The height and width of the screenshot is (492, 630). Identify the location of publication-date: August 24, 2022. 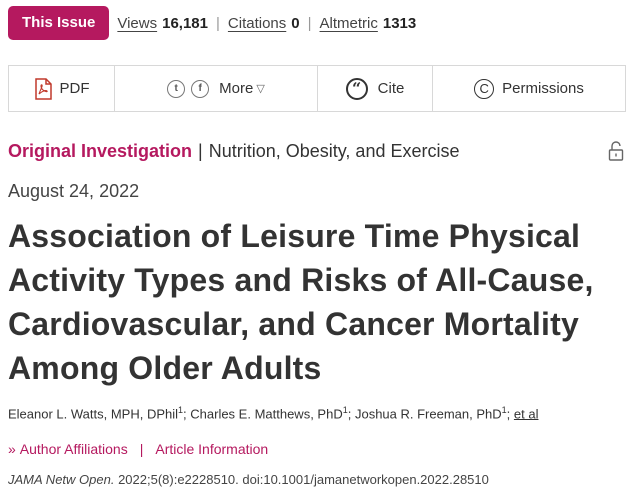
(74, 191).